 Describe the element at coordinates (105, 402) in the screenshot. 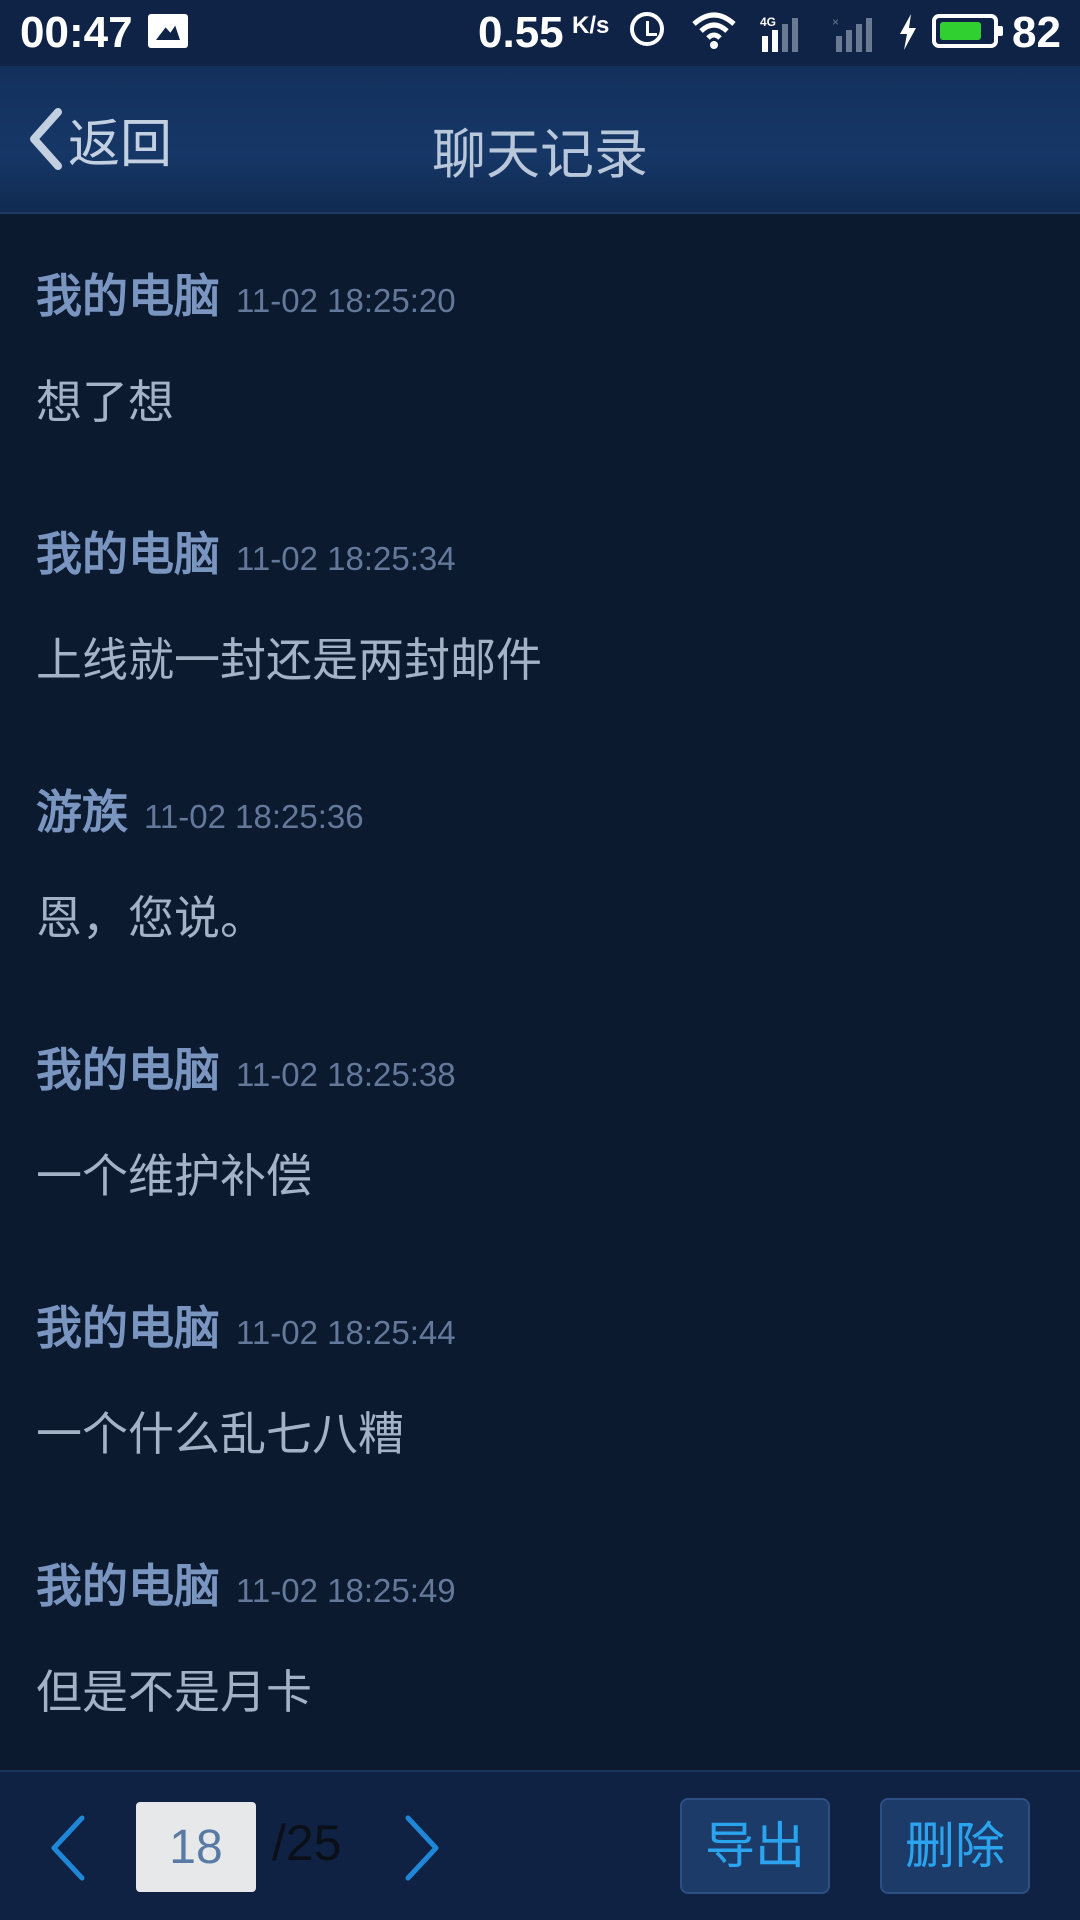

I see `message-text: 想了想` at that location.